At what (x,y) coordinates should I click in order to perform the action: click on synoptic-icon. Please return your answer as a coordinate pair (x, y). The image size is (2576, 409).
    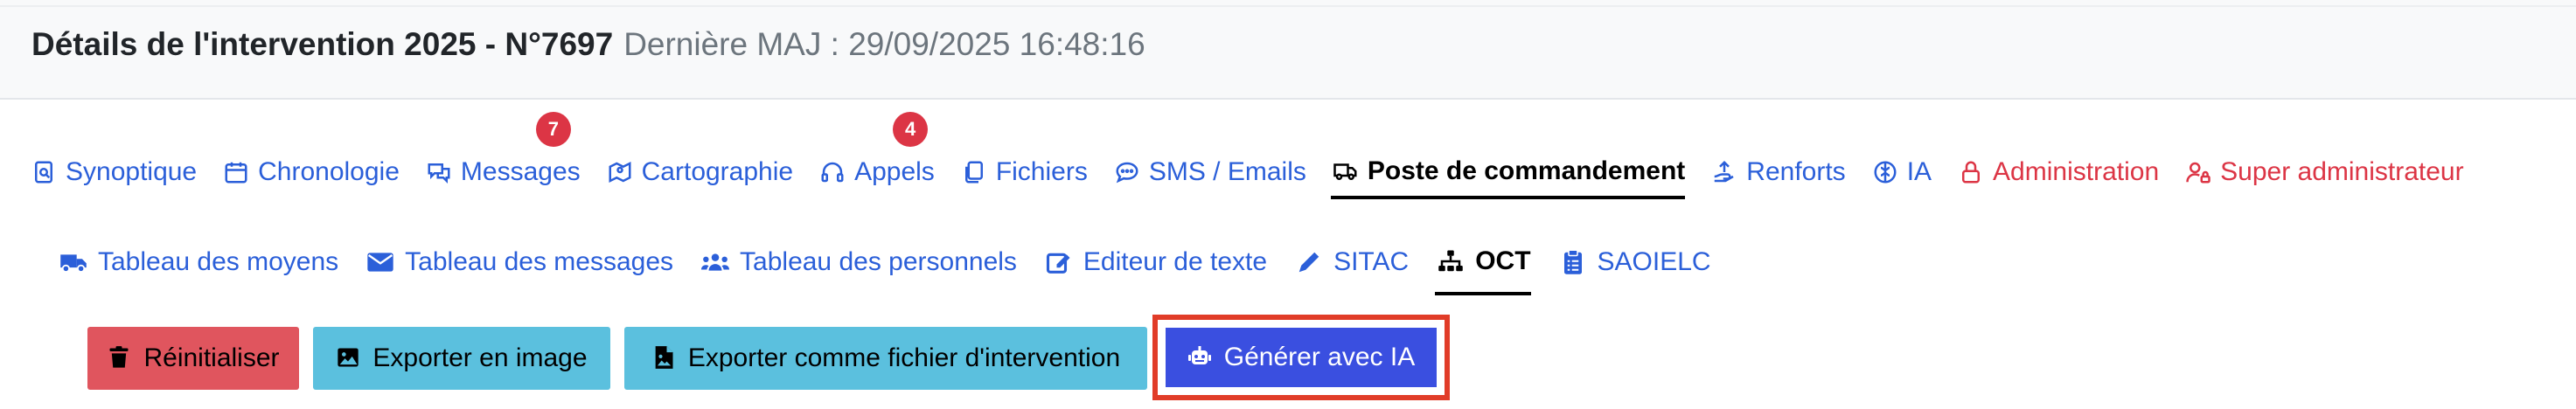
    Looking at the image, I should click on (44, 172).